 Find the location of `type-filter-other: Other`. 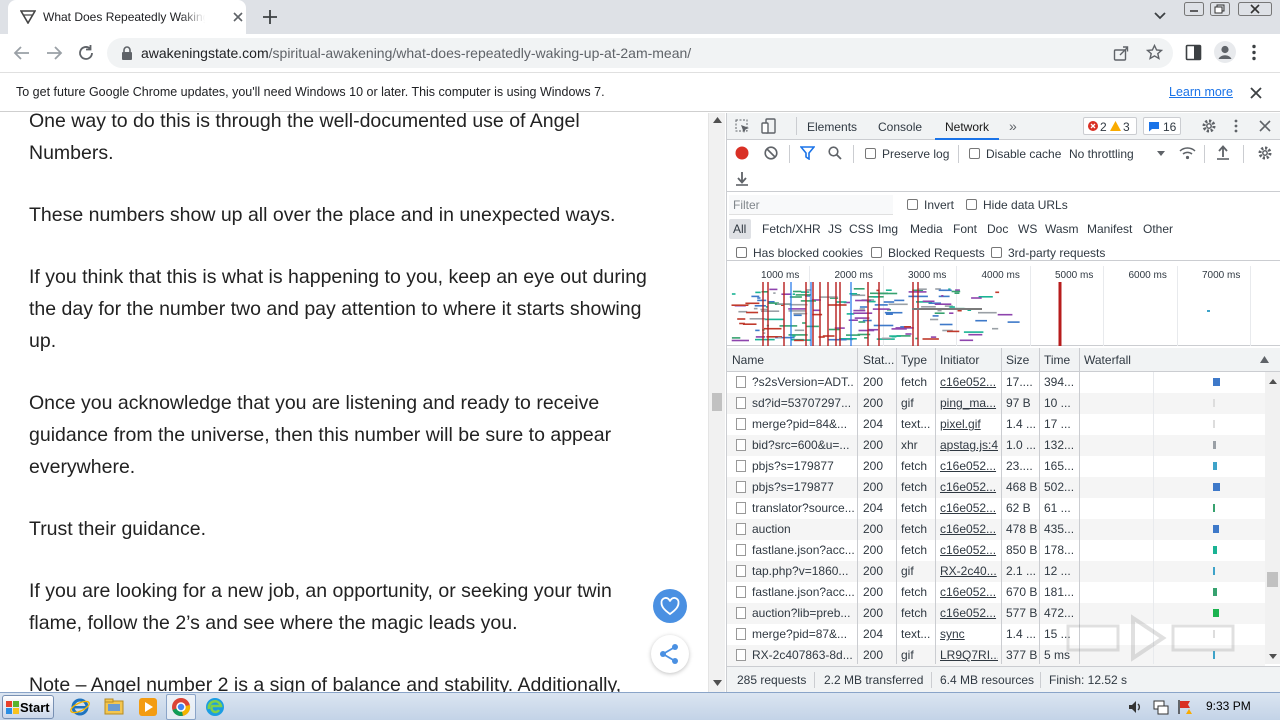

type-filter-other: Other is located at coordinates (1158, 229).